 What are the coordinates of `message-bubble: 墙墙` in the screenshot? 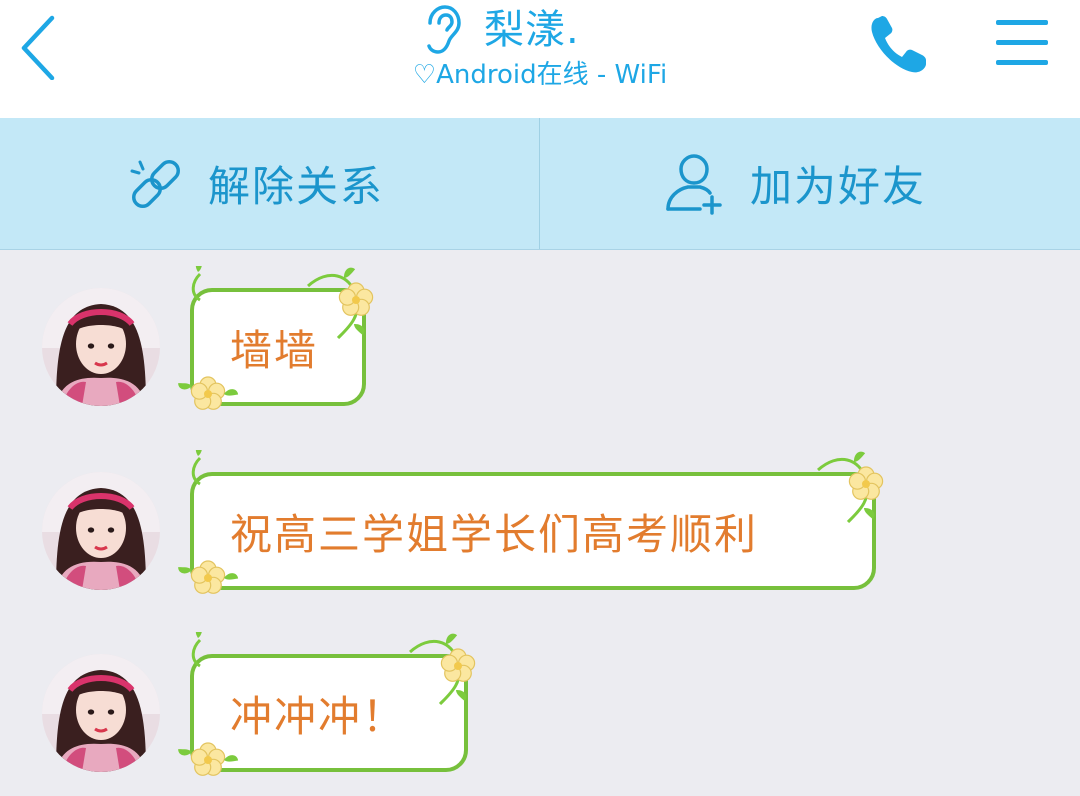 It's located at (278, 347).